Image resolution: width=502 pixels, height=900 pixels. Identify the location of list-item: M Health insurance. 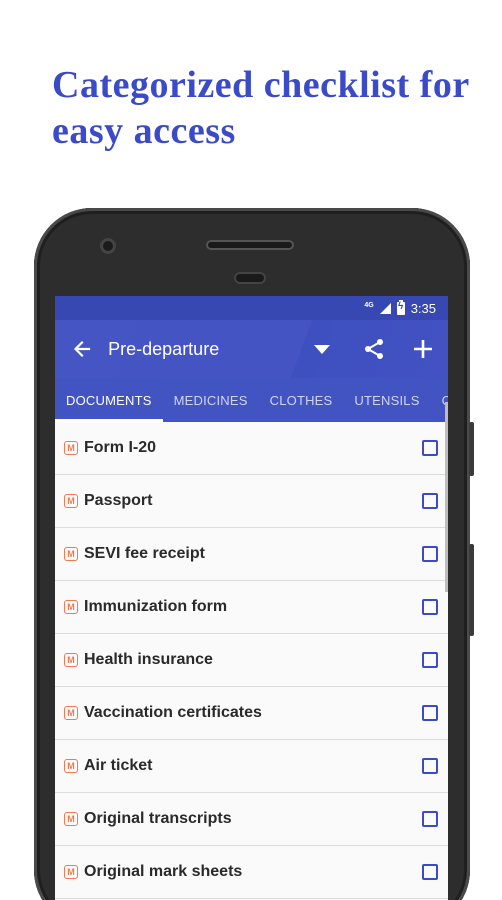
(251, 660).